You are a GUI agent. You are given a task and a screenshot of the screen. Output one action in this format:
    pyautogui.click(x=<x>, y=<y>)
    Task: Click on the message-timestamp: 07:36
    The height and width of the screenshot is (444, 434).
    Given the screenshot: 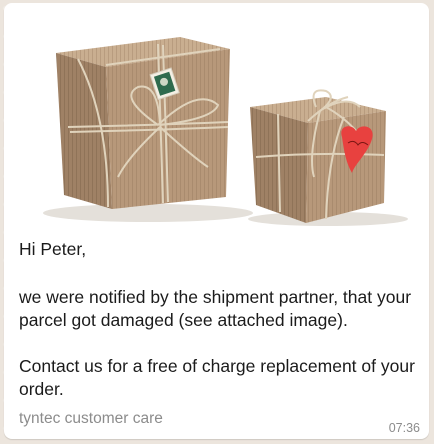 What is the action you would take?
    pyautogui.click(x=404, y=428)
    